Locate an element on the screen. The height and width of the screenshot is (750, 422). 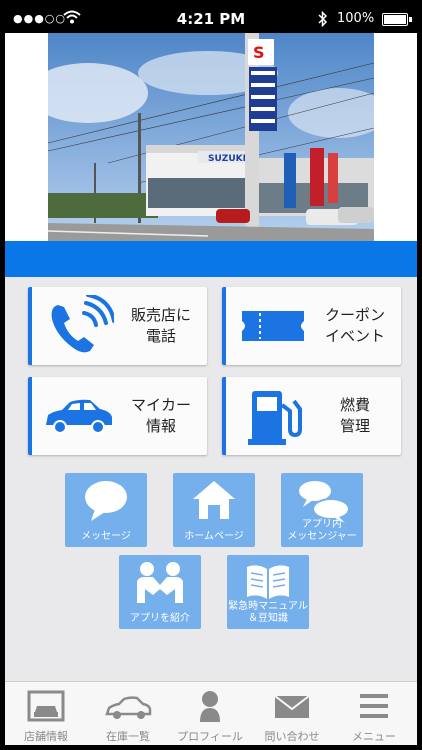
garage-icon is located at coordinates (46, 706).